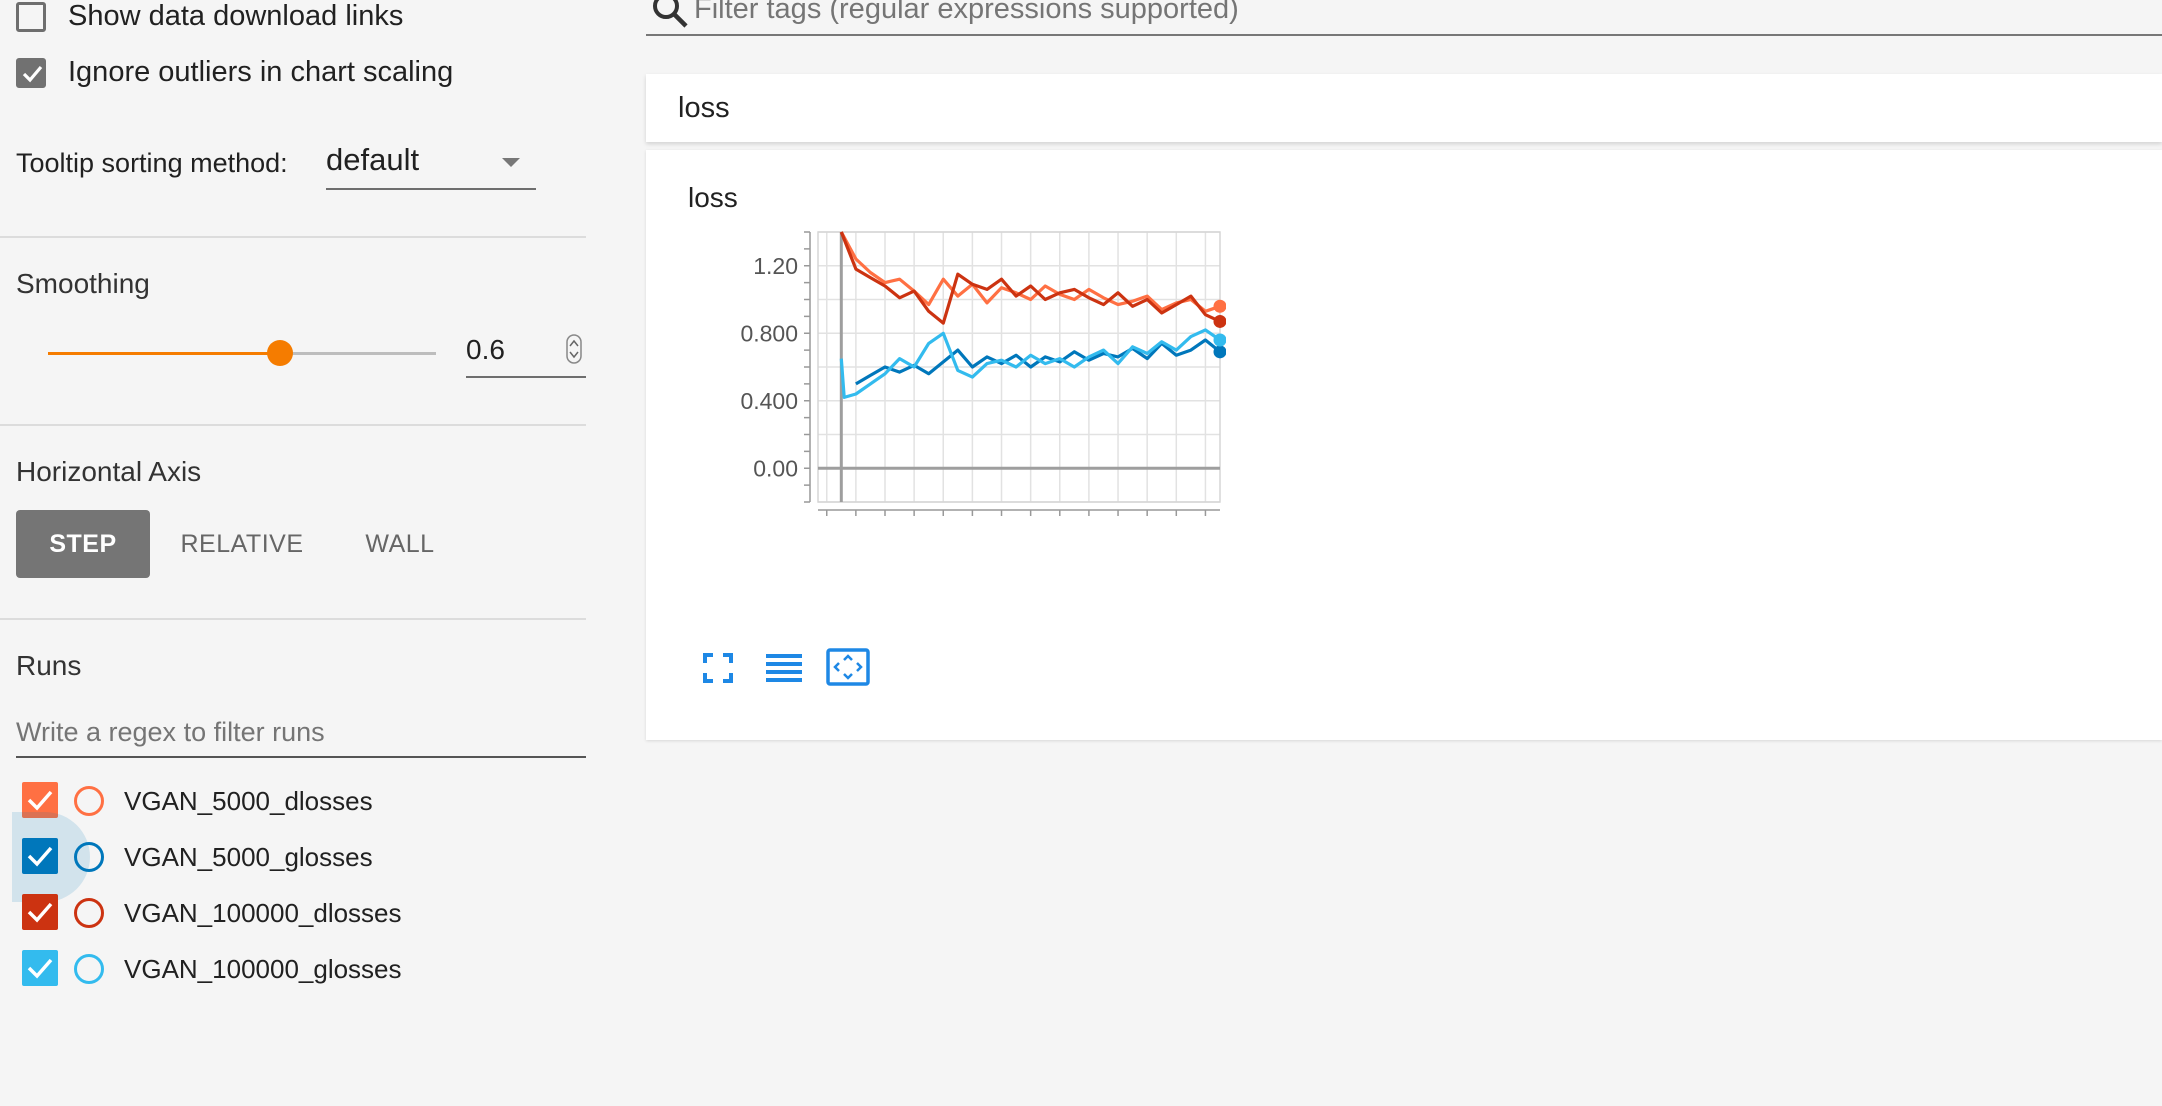 The height and width of the screenshot is (1106, 2162). What do you see at coordinates (49, 665) in the screenshot?
I see `runs-title: Runs` at bounding box center [49, 665].